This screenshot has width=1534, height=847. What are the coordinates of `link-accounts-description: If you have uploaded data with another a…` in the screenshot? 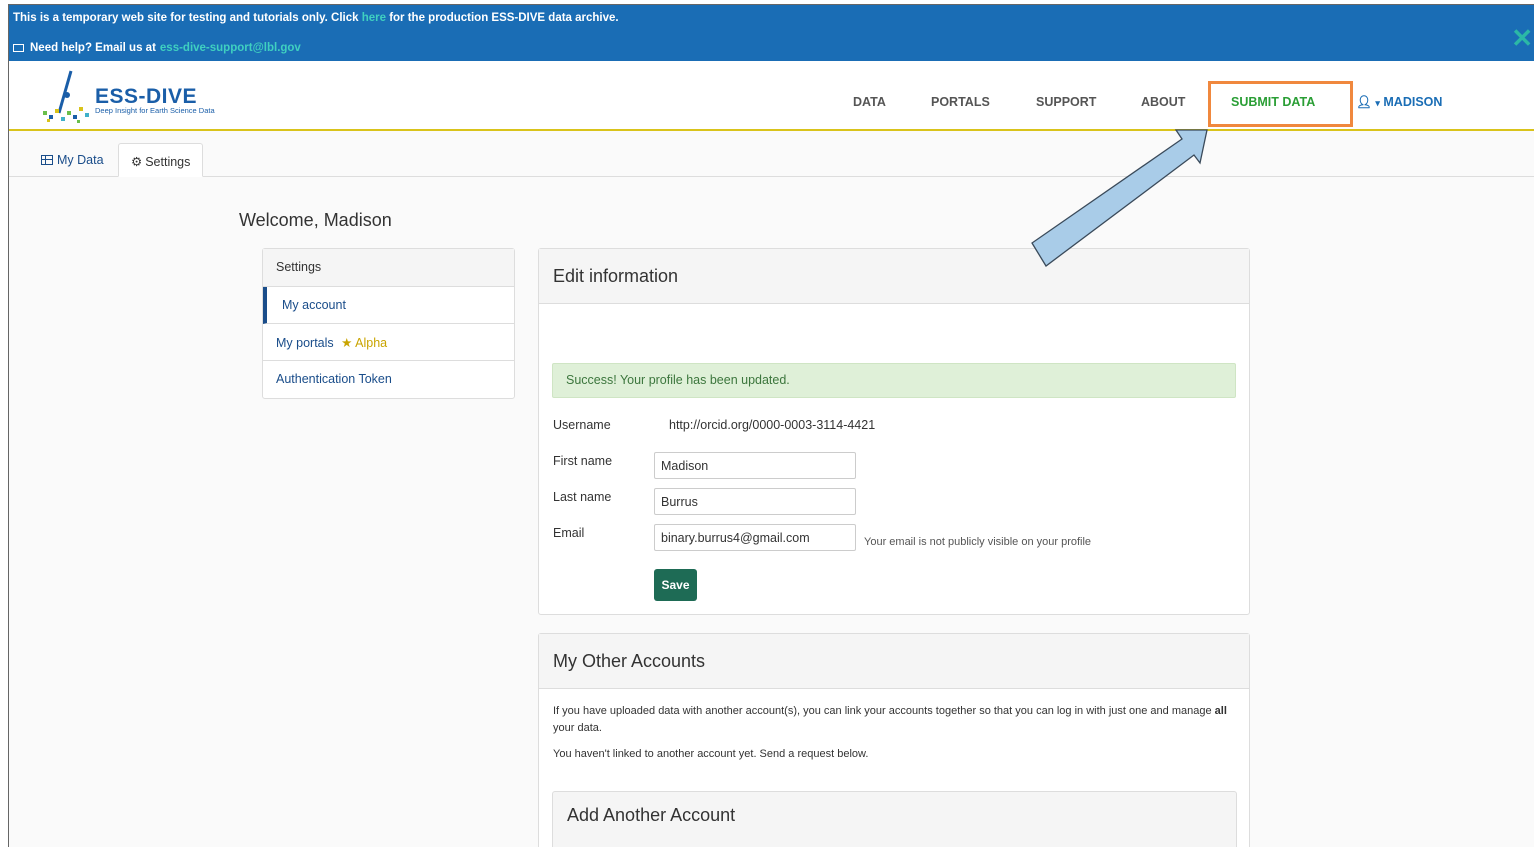 It's located at (898, 720).